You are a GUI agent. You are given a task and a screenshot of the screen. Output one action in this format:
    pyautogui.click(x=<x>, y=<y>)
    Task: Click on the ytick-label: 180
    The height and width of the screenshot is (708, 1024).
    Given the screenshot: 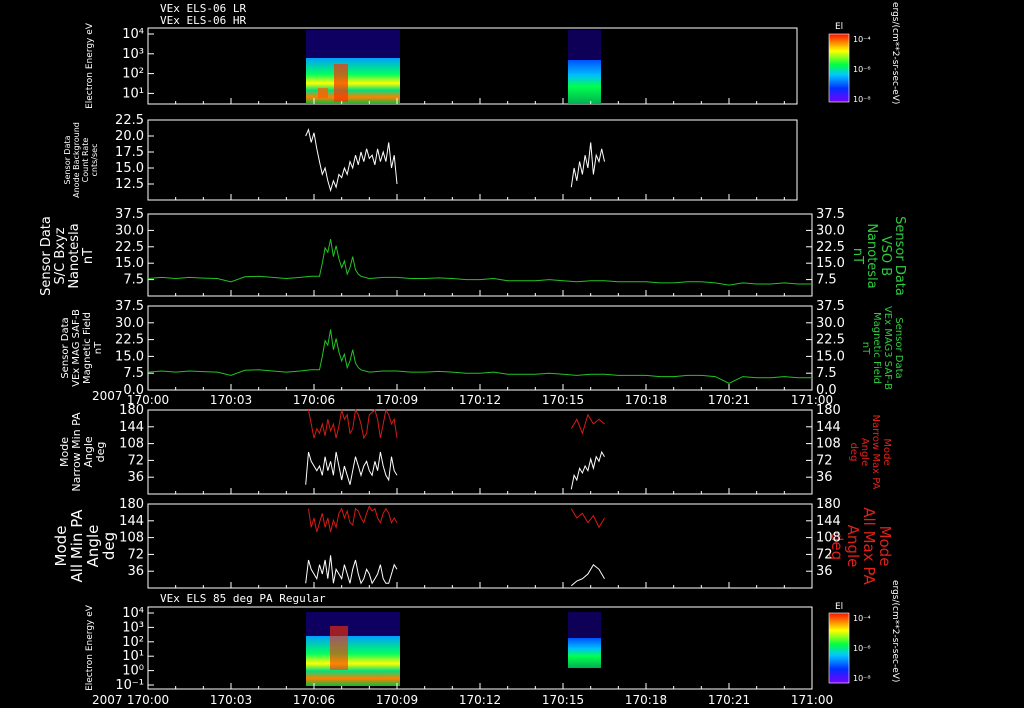 What is the action you would take?
    pyautogui.click(x=131, y=504)
    